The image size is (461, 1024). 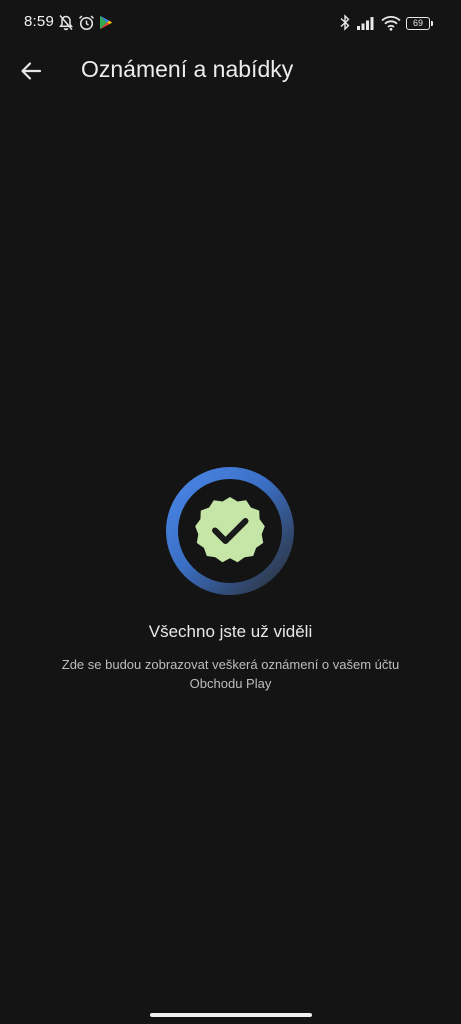 What do you see at coordinates (106, 22) in the screenshot?
I see `play-store-icon` at bounding box center [106, 22].